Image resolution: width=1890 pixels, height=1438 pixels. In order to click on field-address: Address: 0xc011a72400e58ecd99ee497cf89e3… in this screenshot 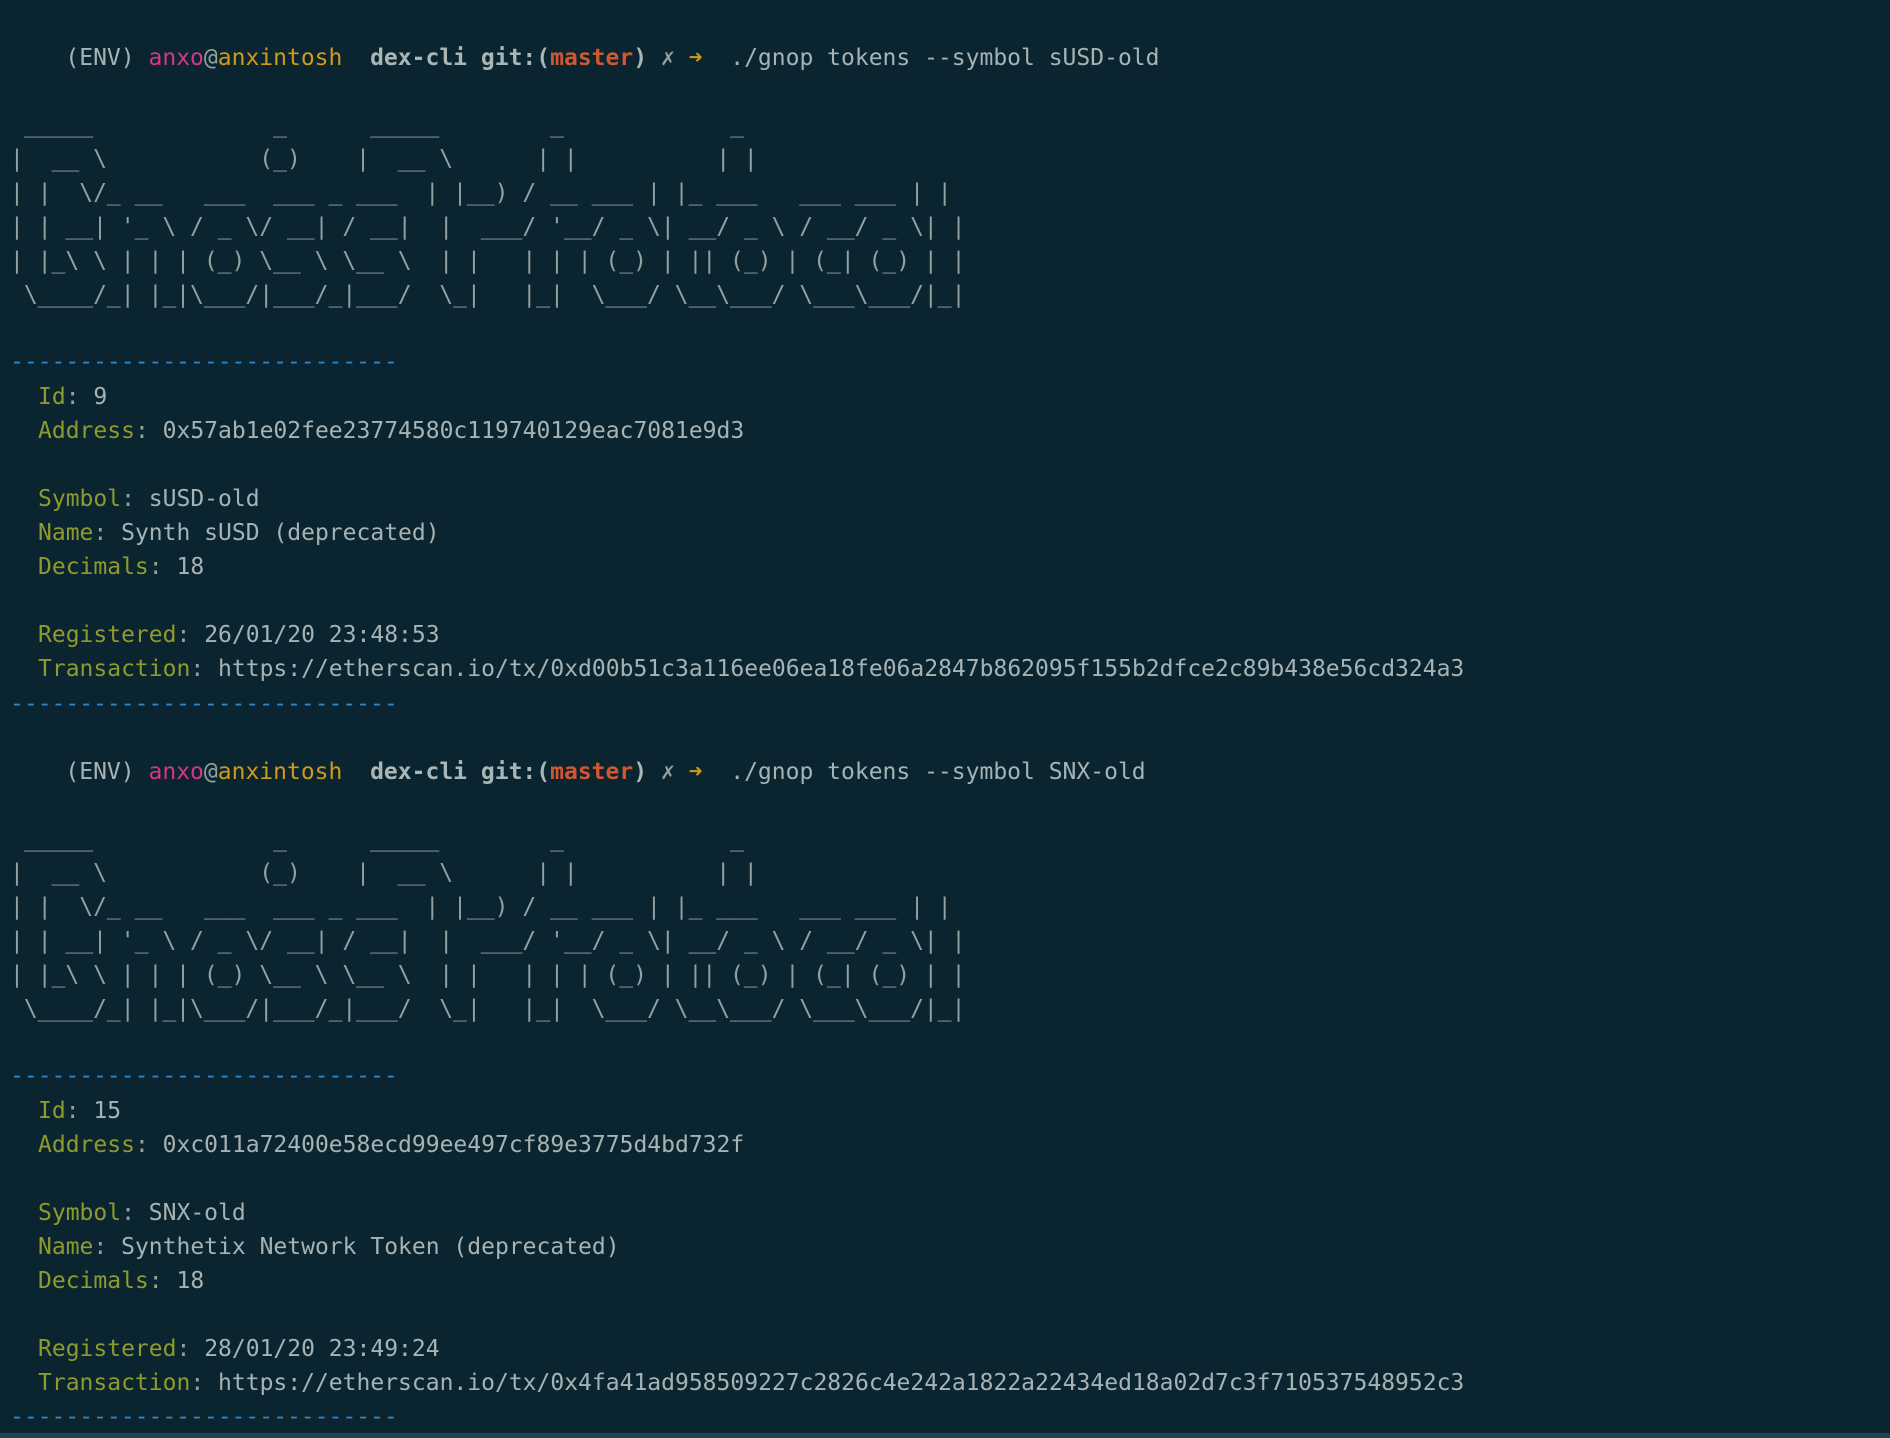, I will do `click(391, 1145)`.